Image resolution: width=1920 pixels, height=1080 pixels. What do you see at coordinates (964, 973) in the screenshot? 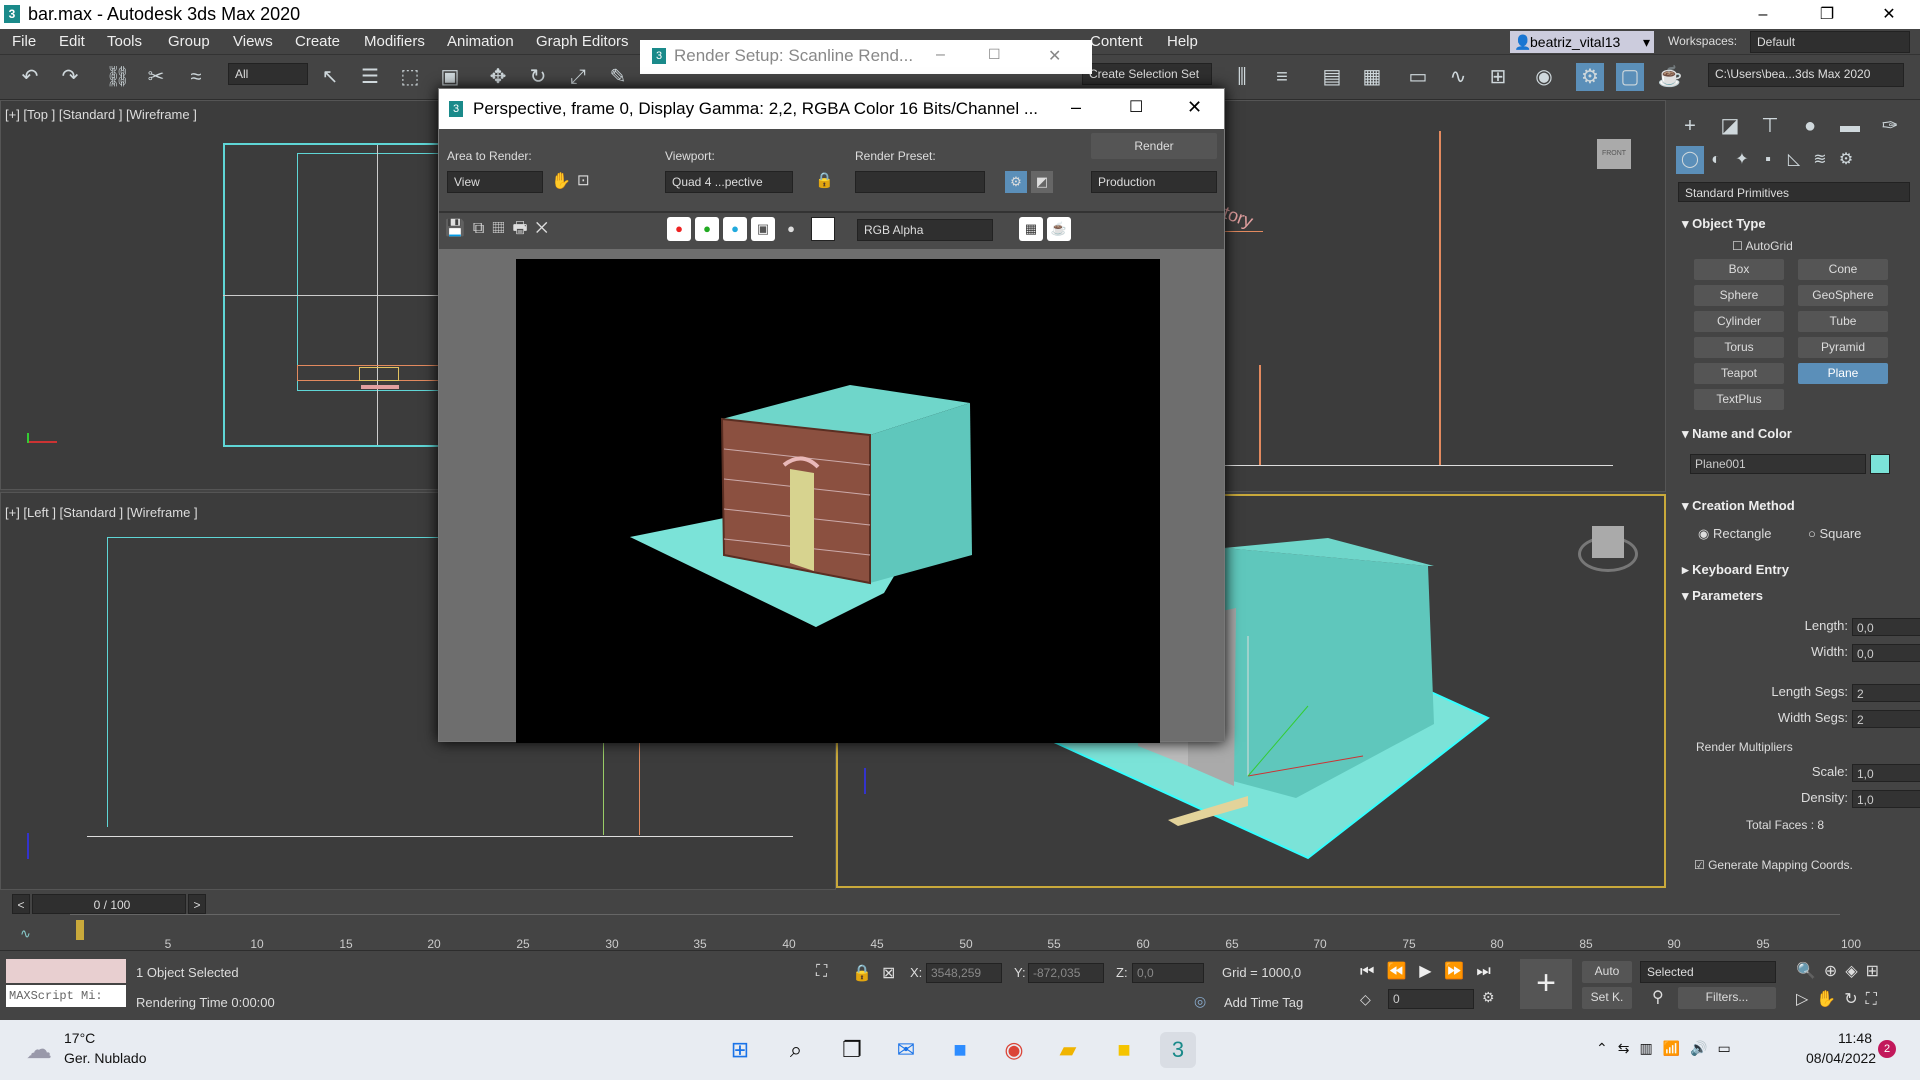
I see `x-coordinate: 3548,259` at bounding box center [964, 973].